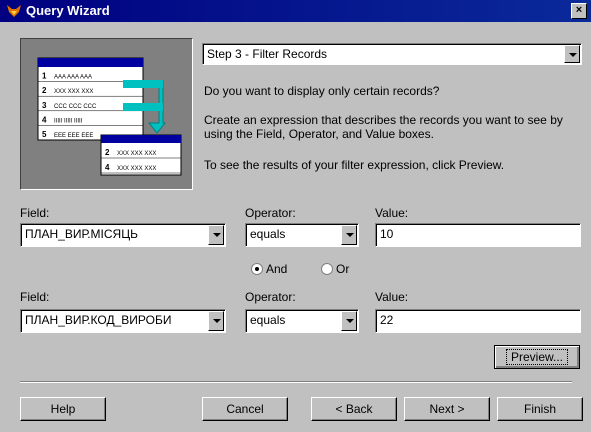  Describe the element at coordinates (296, 382) in the screenshot. I see `divider` at that location.